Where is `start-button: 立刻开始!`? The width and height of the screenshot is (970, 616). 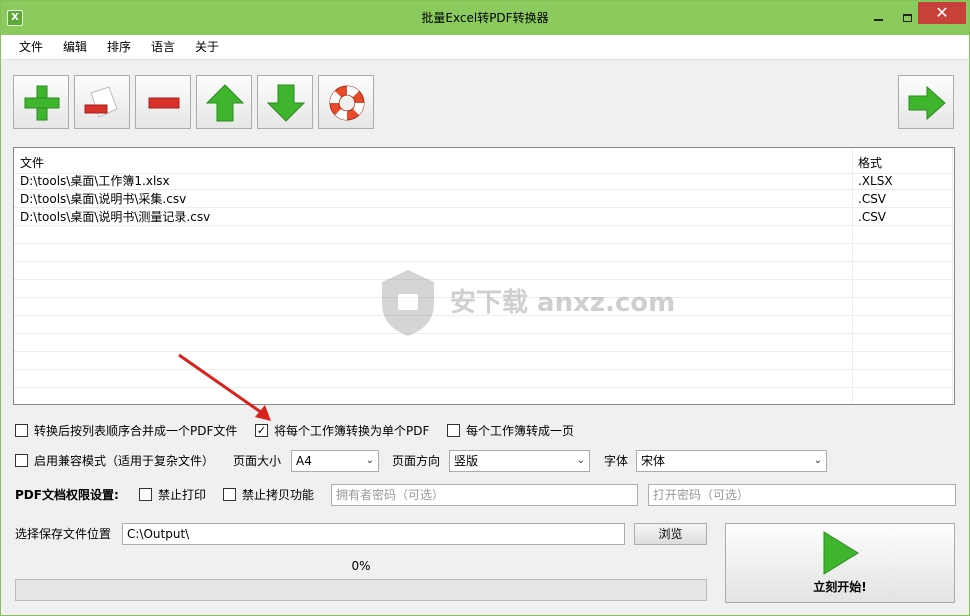
start-button: 立刻开始! is located at coordinates (840, 563).